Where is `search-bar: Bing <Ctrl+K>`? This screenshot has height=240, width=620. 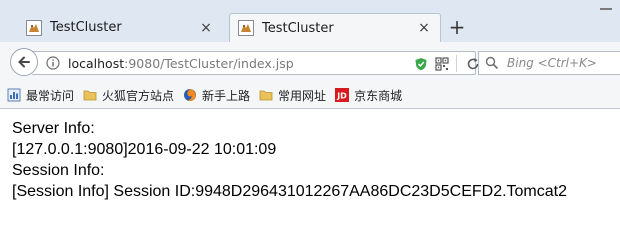 search-bar: Bing <Ctrl+K> is located at coordinates (549, 63).